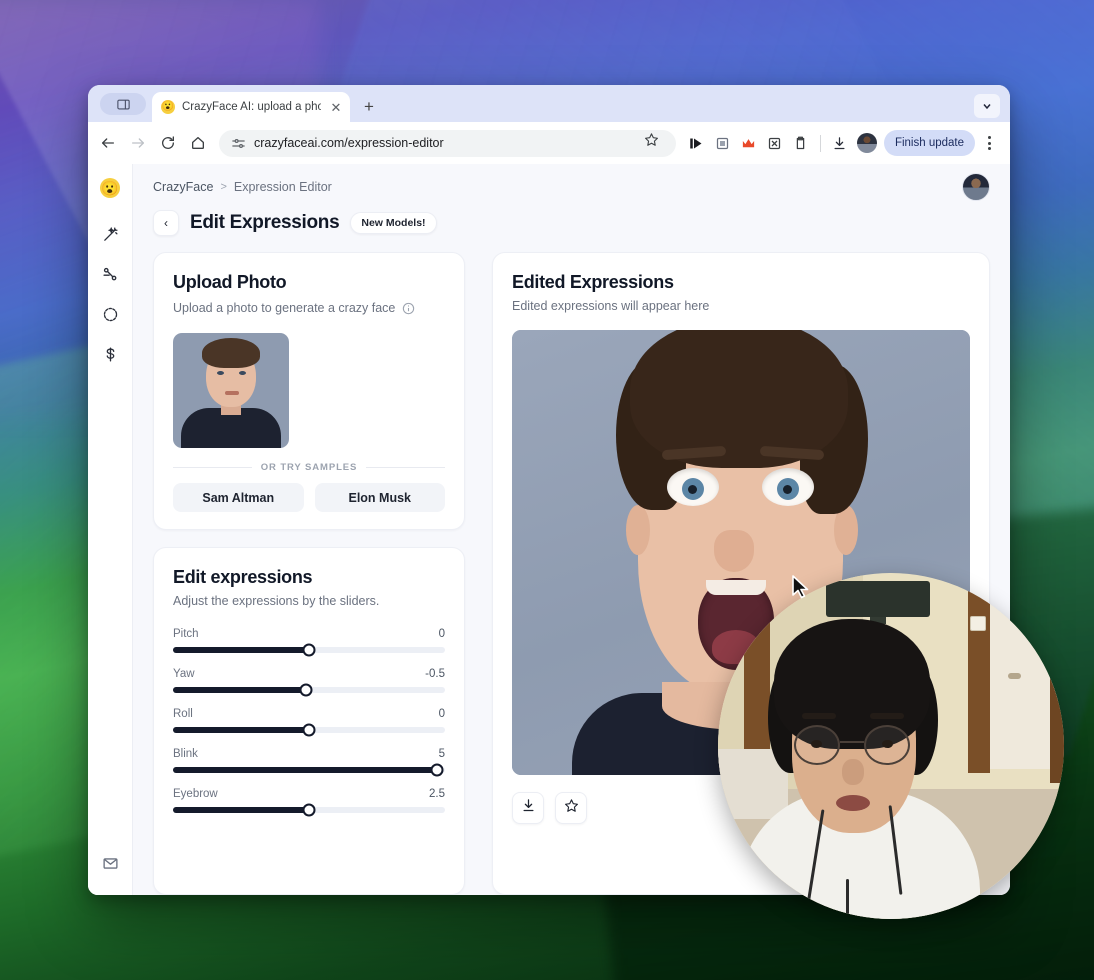  What do you see at coordinates (110, 529) in the screenshot?
I see `app-sidebar: 😮` at bounding box center [110, 529].